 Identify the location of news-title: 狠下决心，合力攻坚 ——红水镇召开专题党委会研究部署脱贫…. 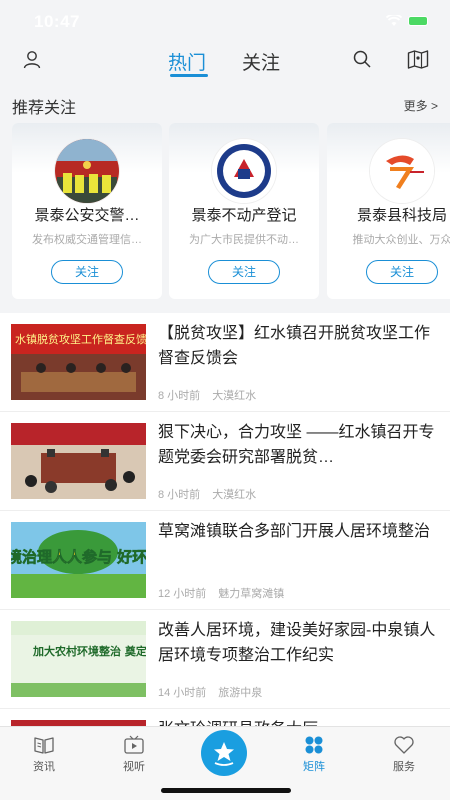
(296, 445).